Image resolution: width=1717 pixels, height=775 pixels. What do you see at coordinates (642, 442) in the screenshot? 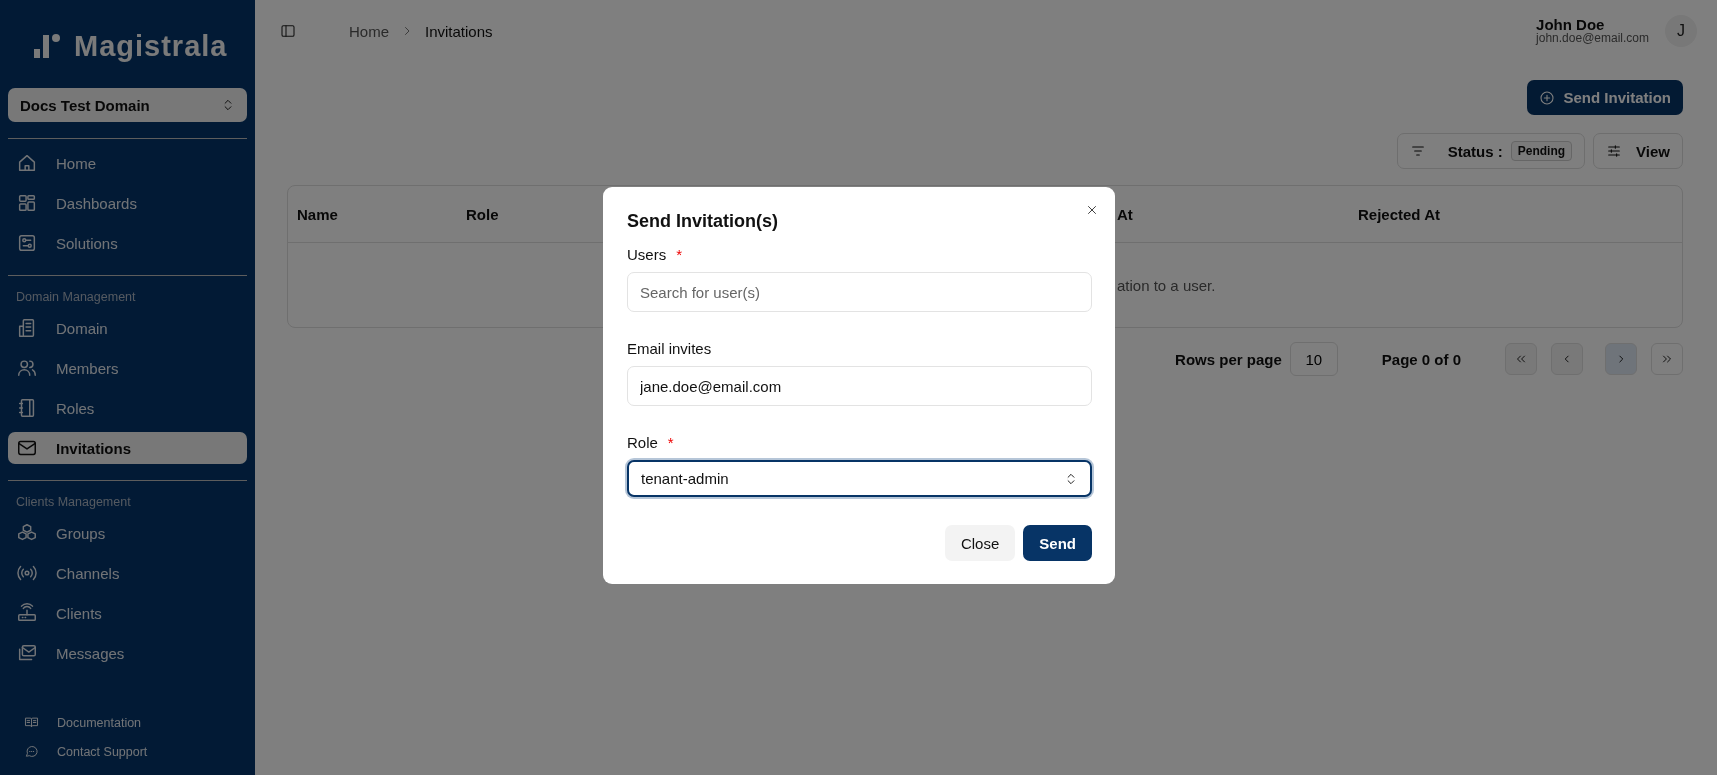
I see `field-label: Role` at bounding box center [642, 442].